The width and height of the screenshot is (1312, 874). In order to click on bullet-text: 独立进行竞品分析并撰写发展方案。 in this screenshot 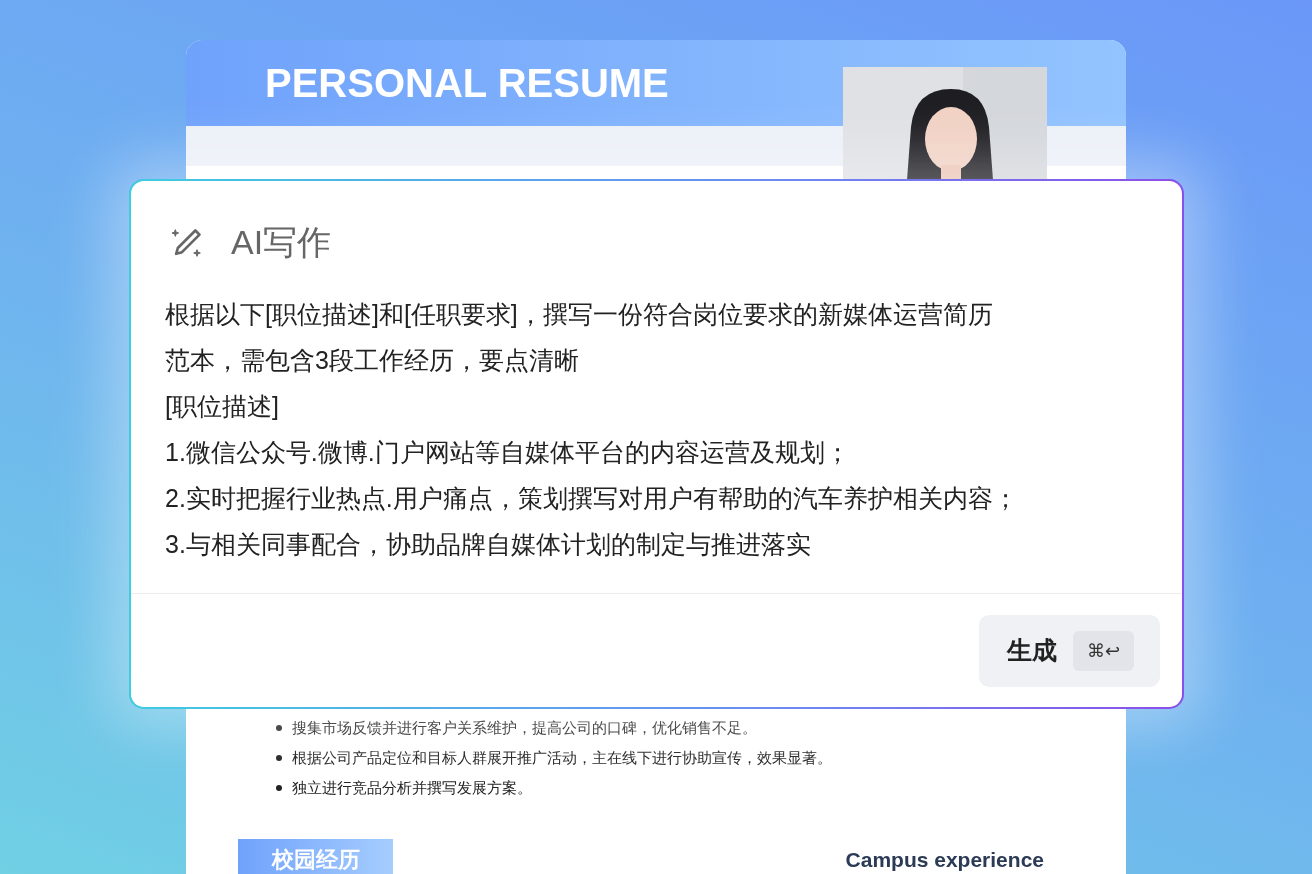, I will do `click(412, 788)`.